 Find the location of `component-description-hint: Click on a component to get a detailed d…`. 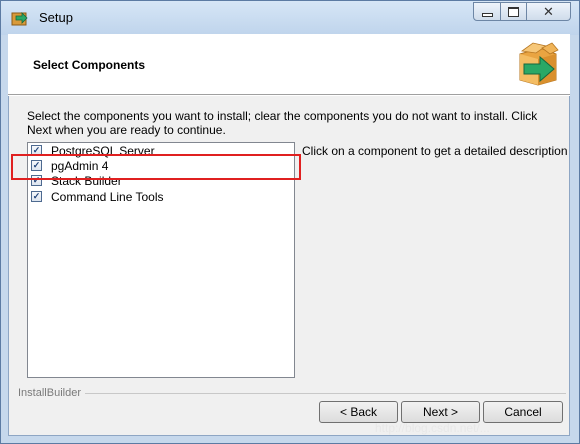

component-description-hint: Click on a component to get a detailed d… is located at coordinates (435, 151).